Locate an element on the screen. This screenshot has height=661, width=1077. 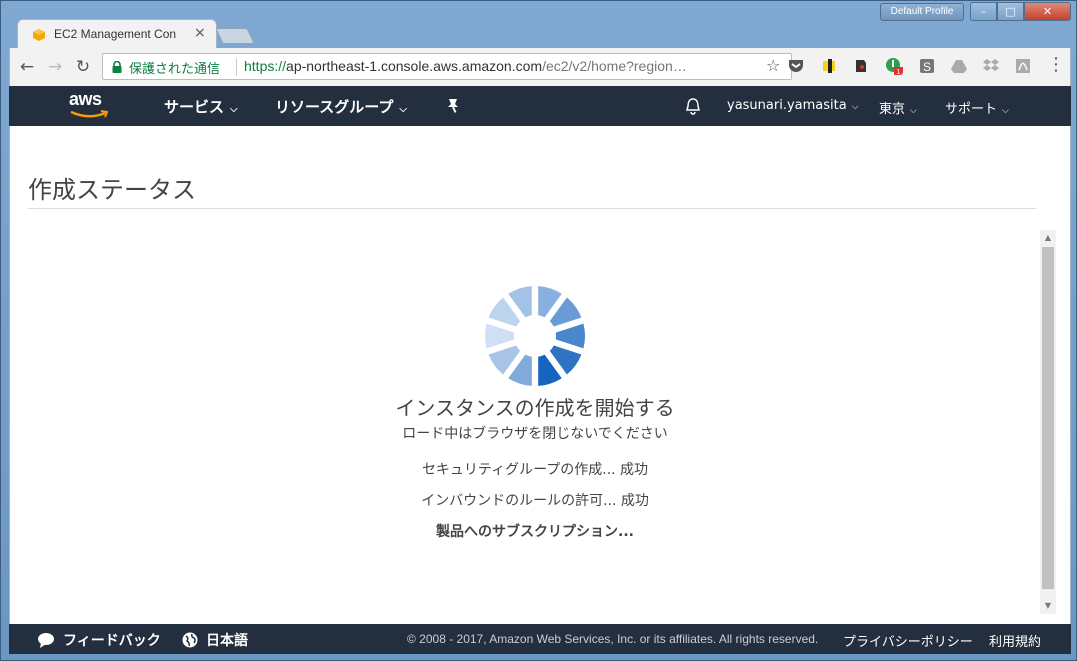
vertical-scrollbar: ▲ ▼ is located at coordinates (1048, 422).